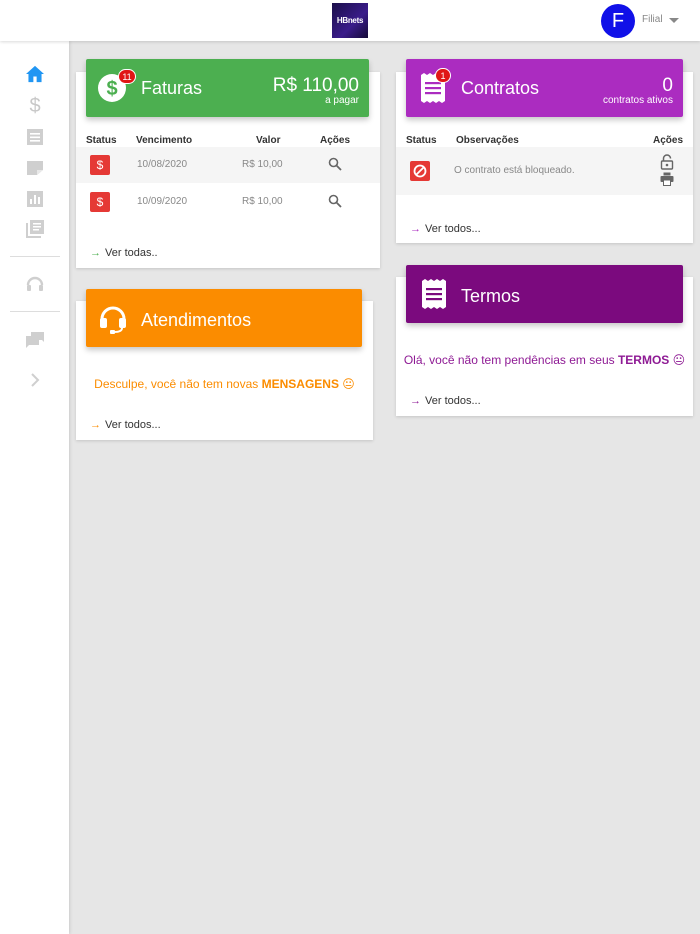 The image size is (700, 934). What do you see at coordinates (652, 19) in the screenshot?
I see `user-menu-label: Filial` at bounding box center [652, 19].